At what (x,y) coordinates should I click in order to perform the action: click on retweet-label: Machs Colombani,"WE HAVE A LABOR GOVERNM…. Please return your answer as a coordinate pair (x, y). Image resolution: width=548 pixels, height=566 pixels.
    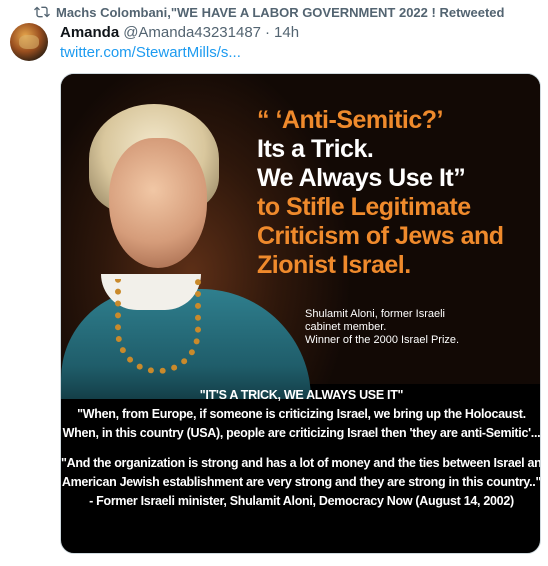
    Looking at the image, I should click on (280, 12).